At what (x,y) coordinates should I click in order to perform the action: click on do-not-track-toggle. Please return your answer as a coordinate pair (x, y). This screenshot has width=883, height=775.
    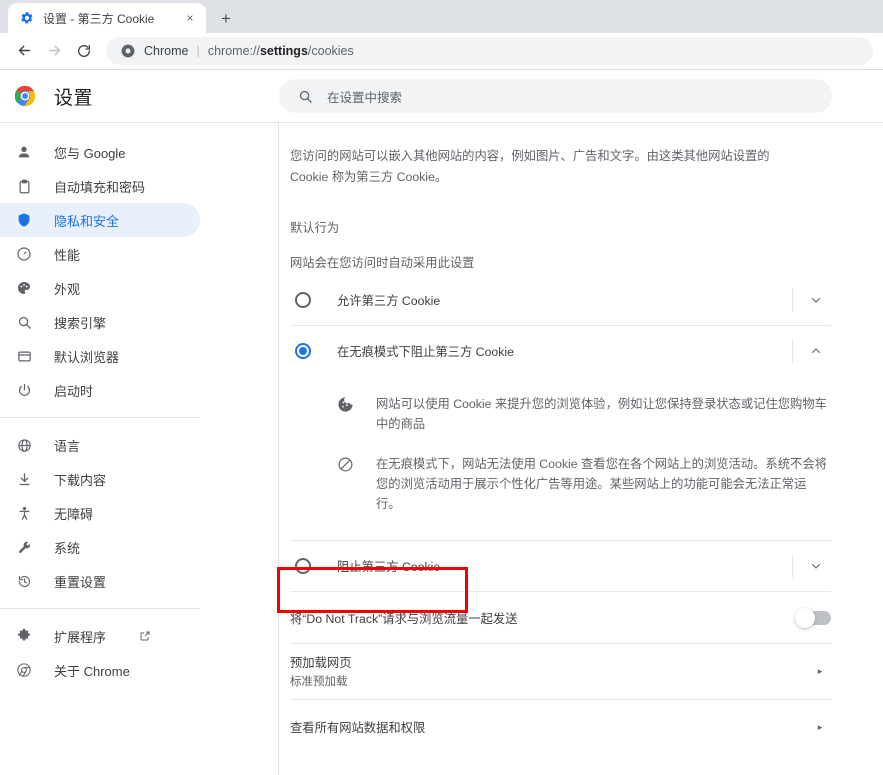
    Looking at the image, I should click on (813, 617).